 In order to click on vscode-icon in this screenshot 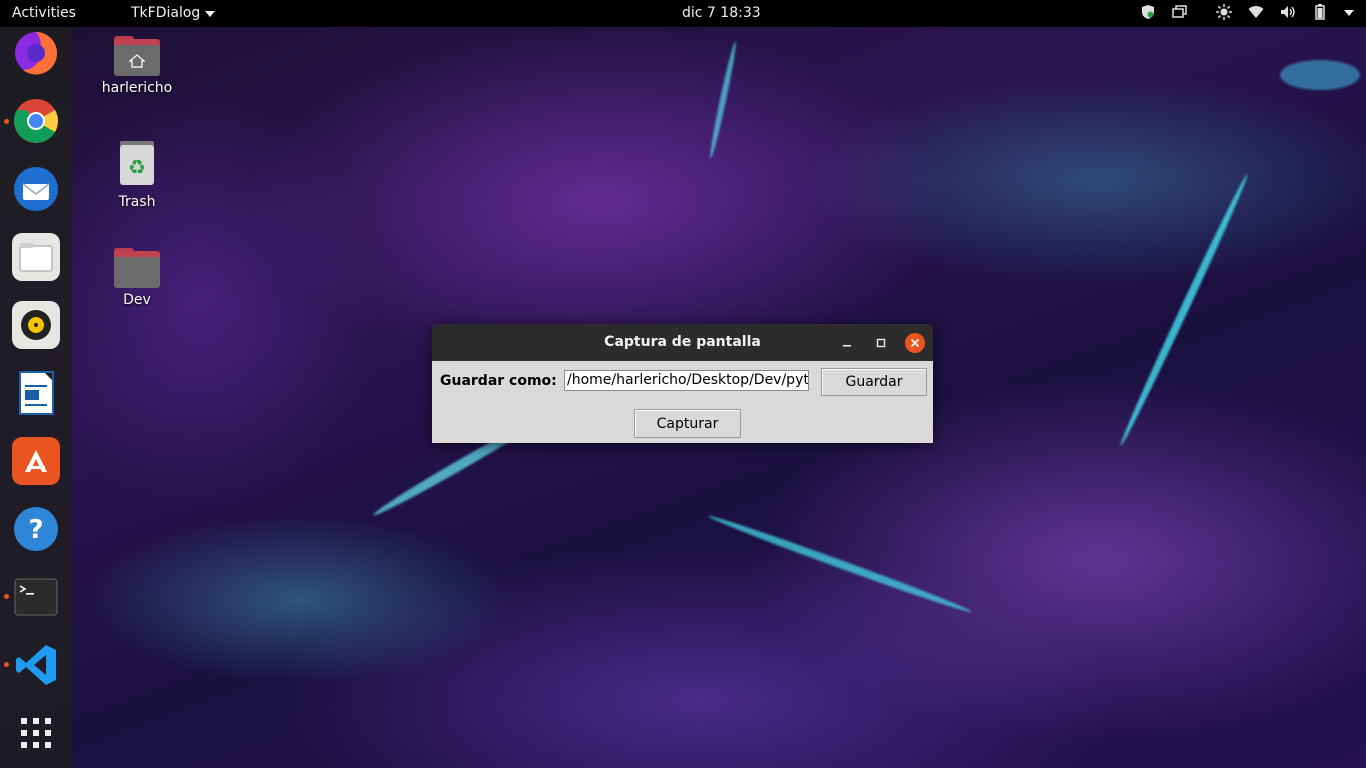, I will do `click(36, 665)`.